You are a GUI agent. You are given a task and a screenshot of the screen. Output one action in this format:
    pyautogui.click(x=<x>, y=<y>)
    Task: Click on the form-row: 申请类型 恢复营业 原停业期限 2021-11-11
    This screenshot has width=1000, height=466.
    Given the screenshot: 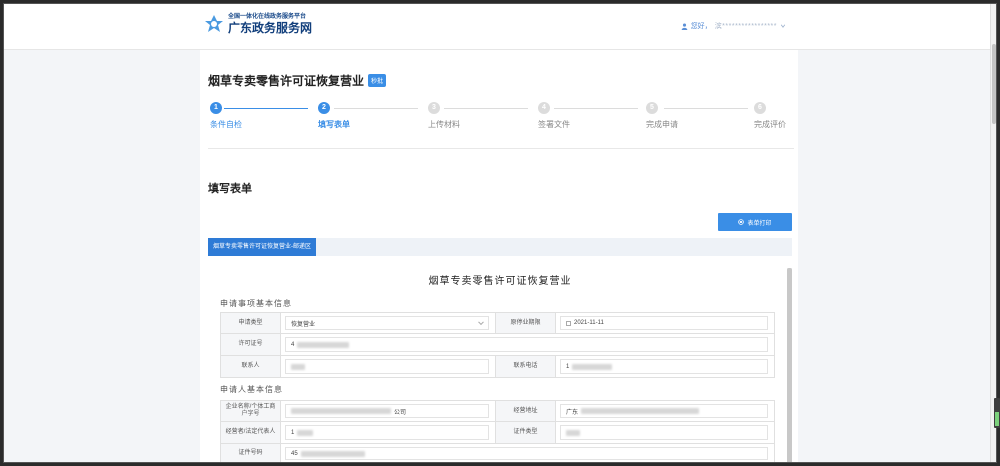 What is the action you would take?
    pyautogui.click(x=497, y=323)
    